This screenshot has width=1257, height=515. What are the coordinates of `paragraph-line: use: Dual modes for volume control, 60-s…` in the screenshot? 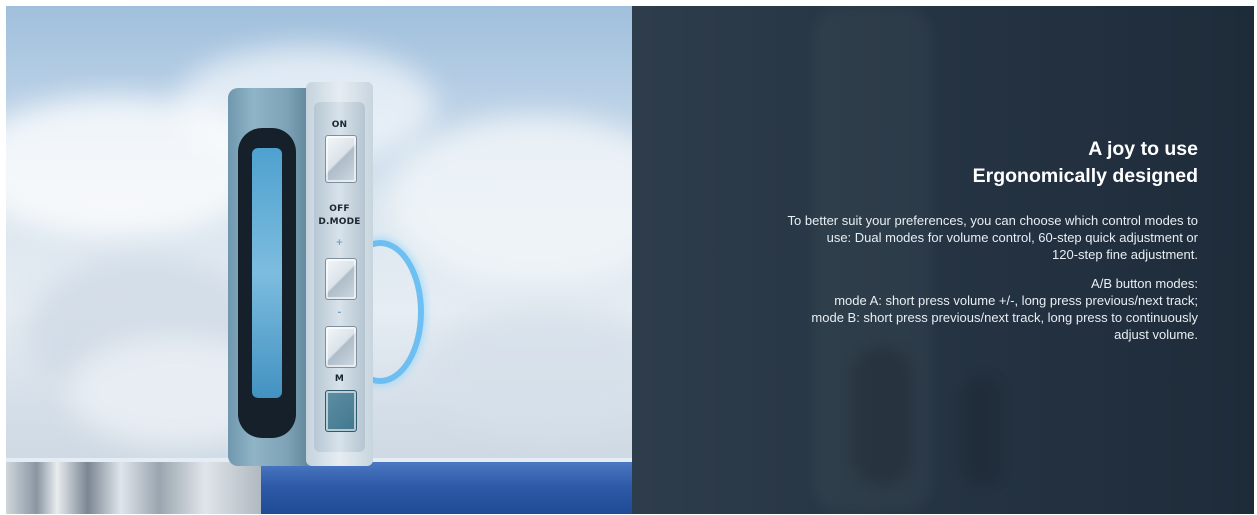 It's located at (1012, 237).